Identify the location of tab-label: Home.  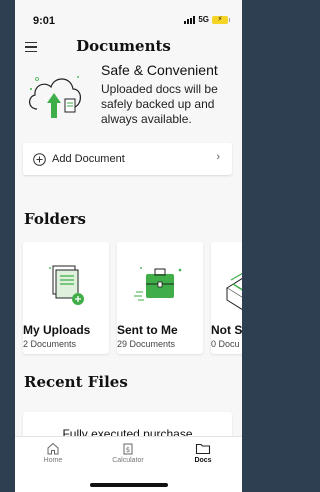
(53, 460).